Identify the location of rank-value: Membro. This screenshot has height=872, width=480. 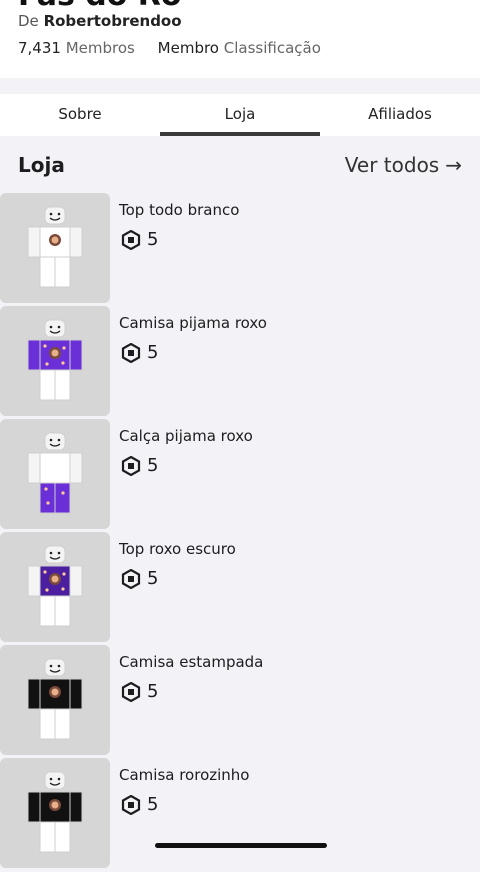
(188, 48).